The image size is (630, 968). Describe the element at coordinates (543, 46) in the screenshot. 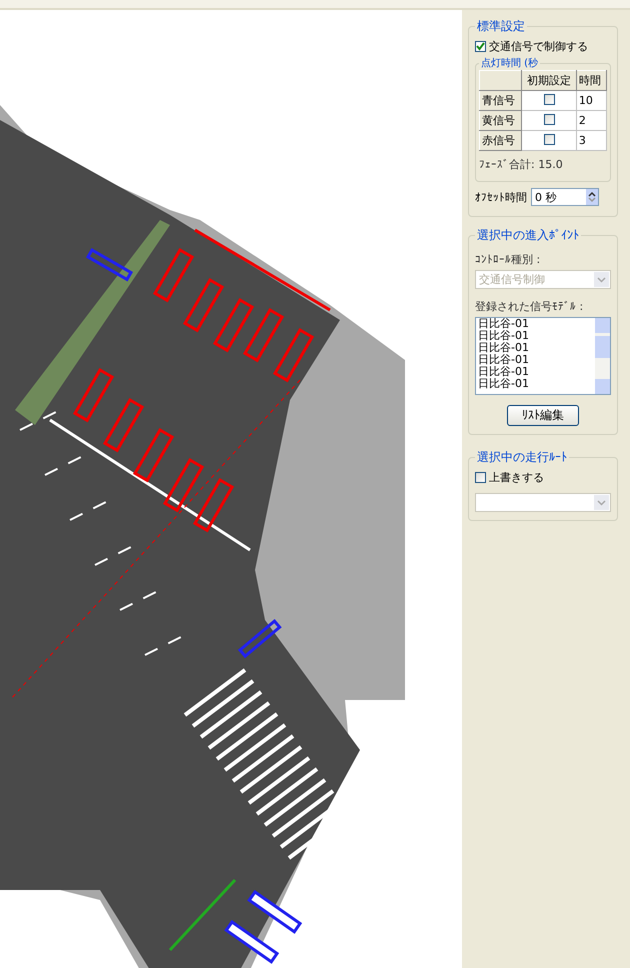

I see `signal-control-checkbox: 交通信号で制御する` at that location.